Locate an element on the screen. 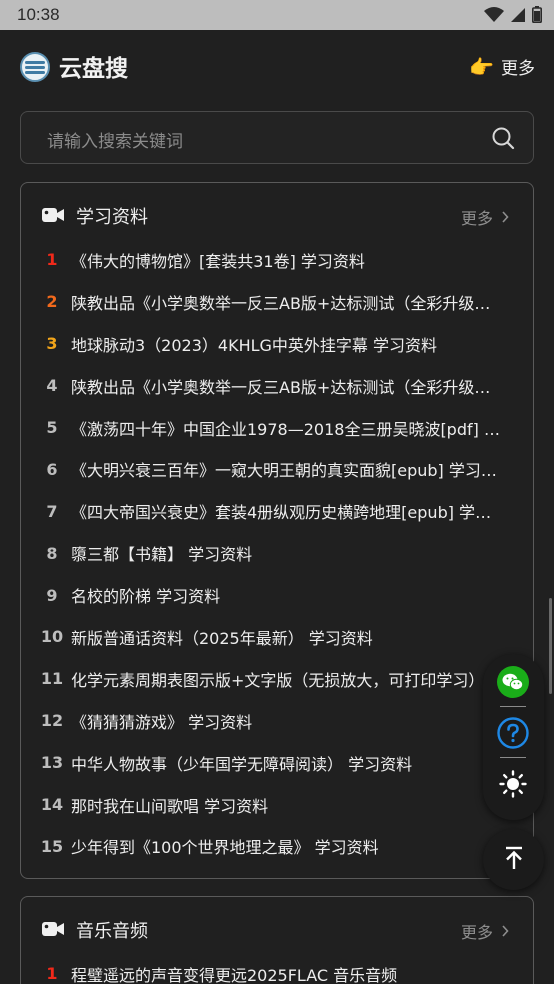 The image size is (554, 984). resource-list: 1 程璧遥远的声音变得更远2025FLAC 音乐音频 is located at coordinates (277, 968).